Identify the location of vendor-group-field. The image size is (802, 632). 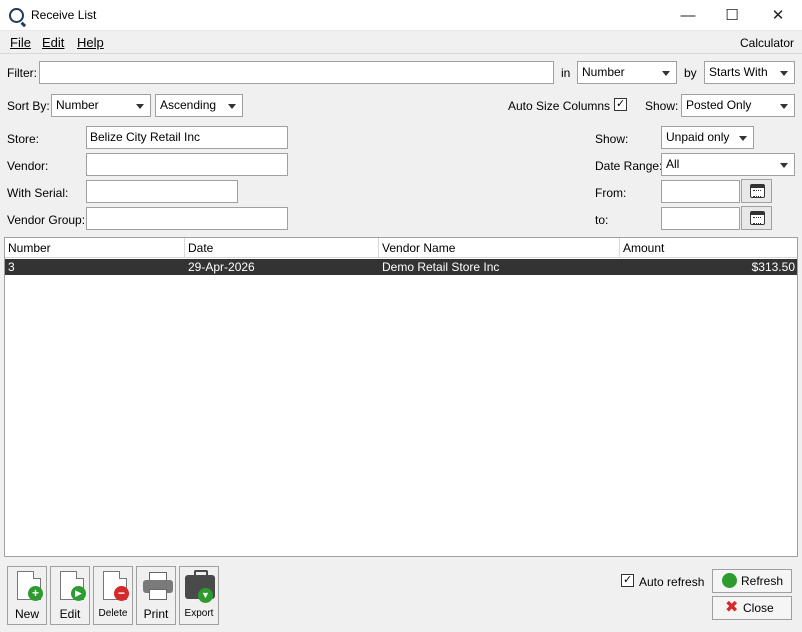
(187, 218).